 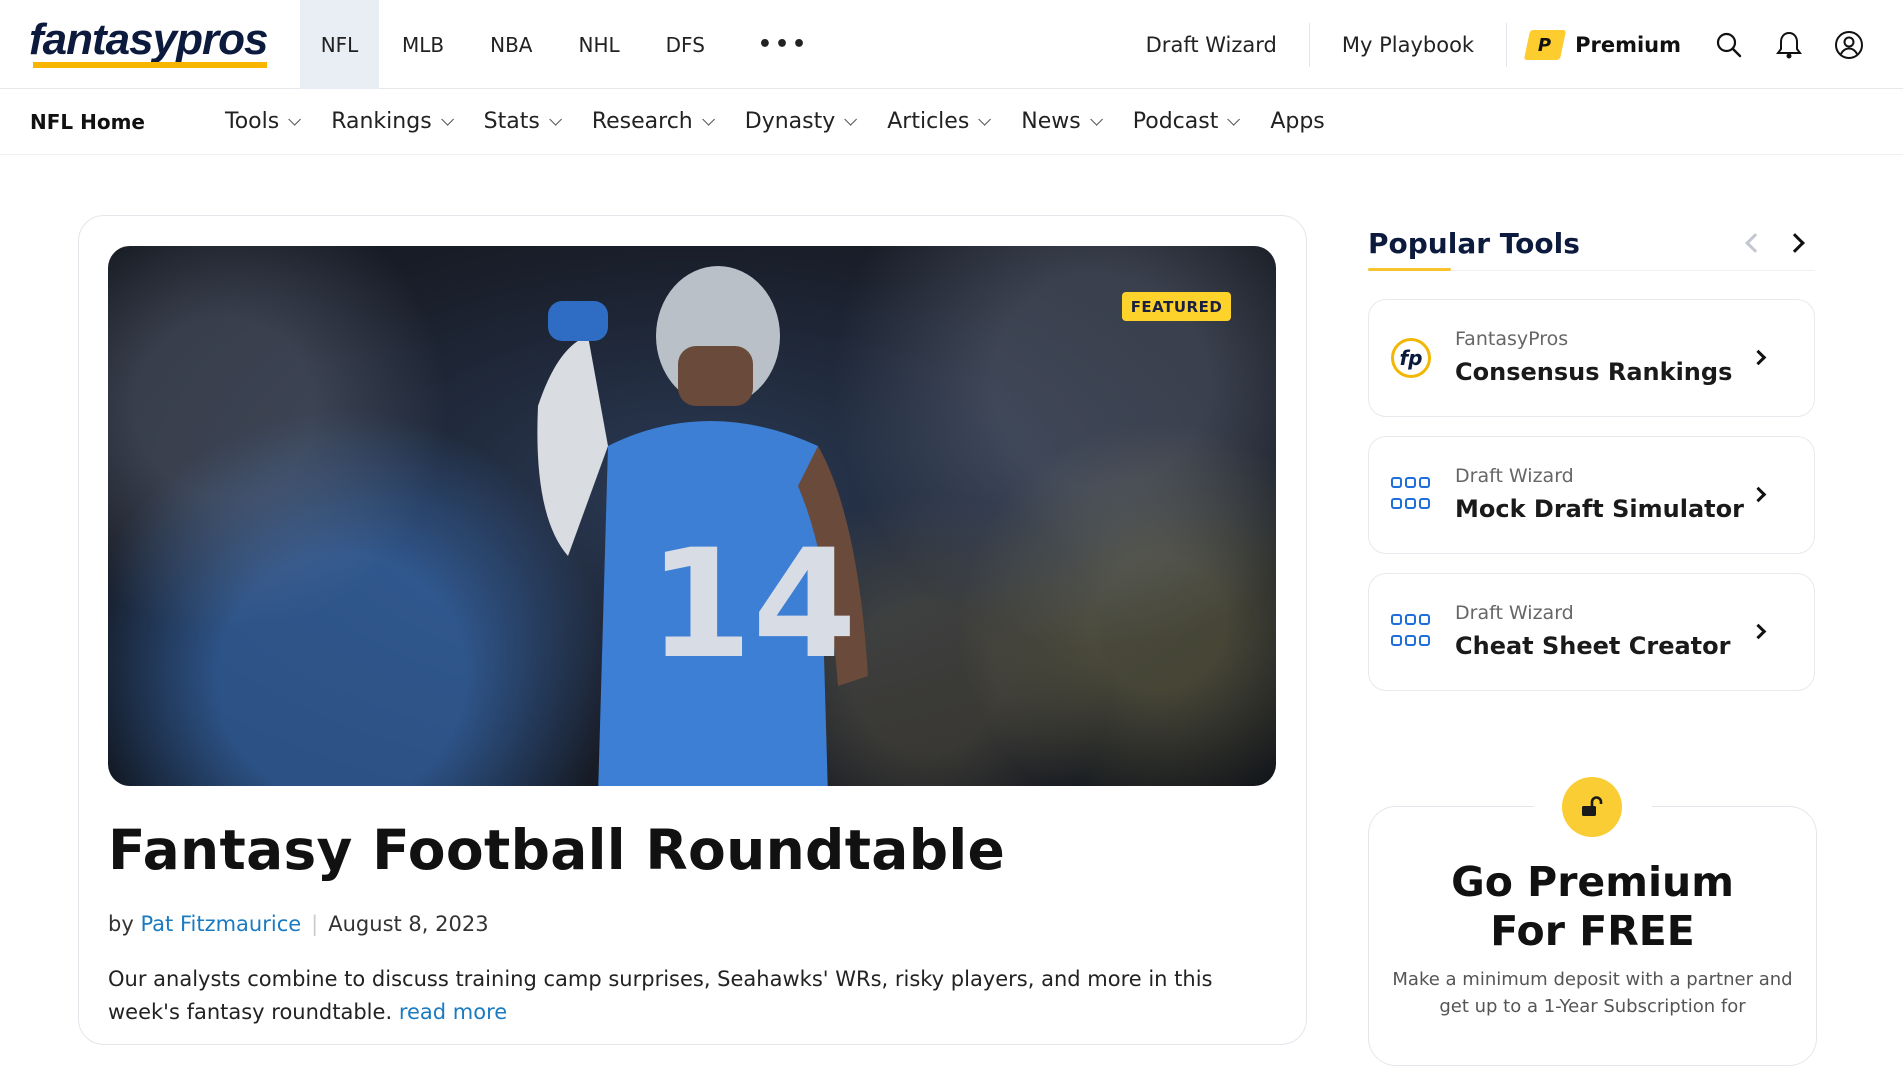 What do you see at coordinates (1591, 632) in the screenshot?
I see `tool-card-cheat-sheet-creator: Draft Wizard Cheat Sheet Creator` at bounding box center [1591, 632].